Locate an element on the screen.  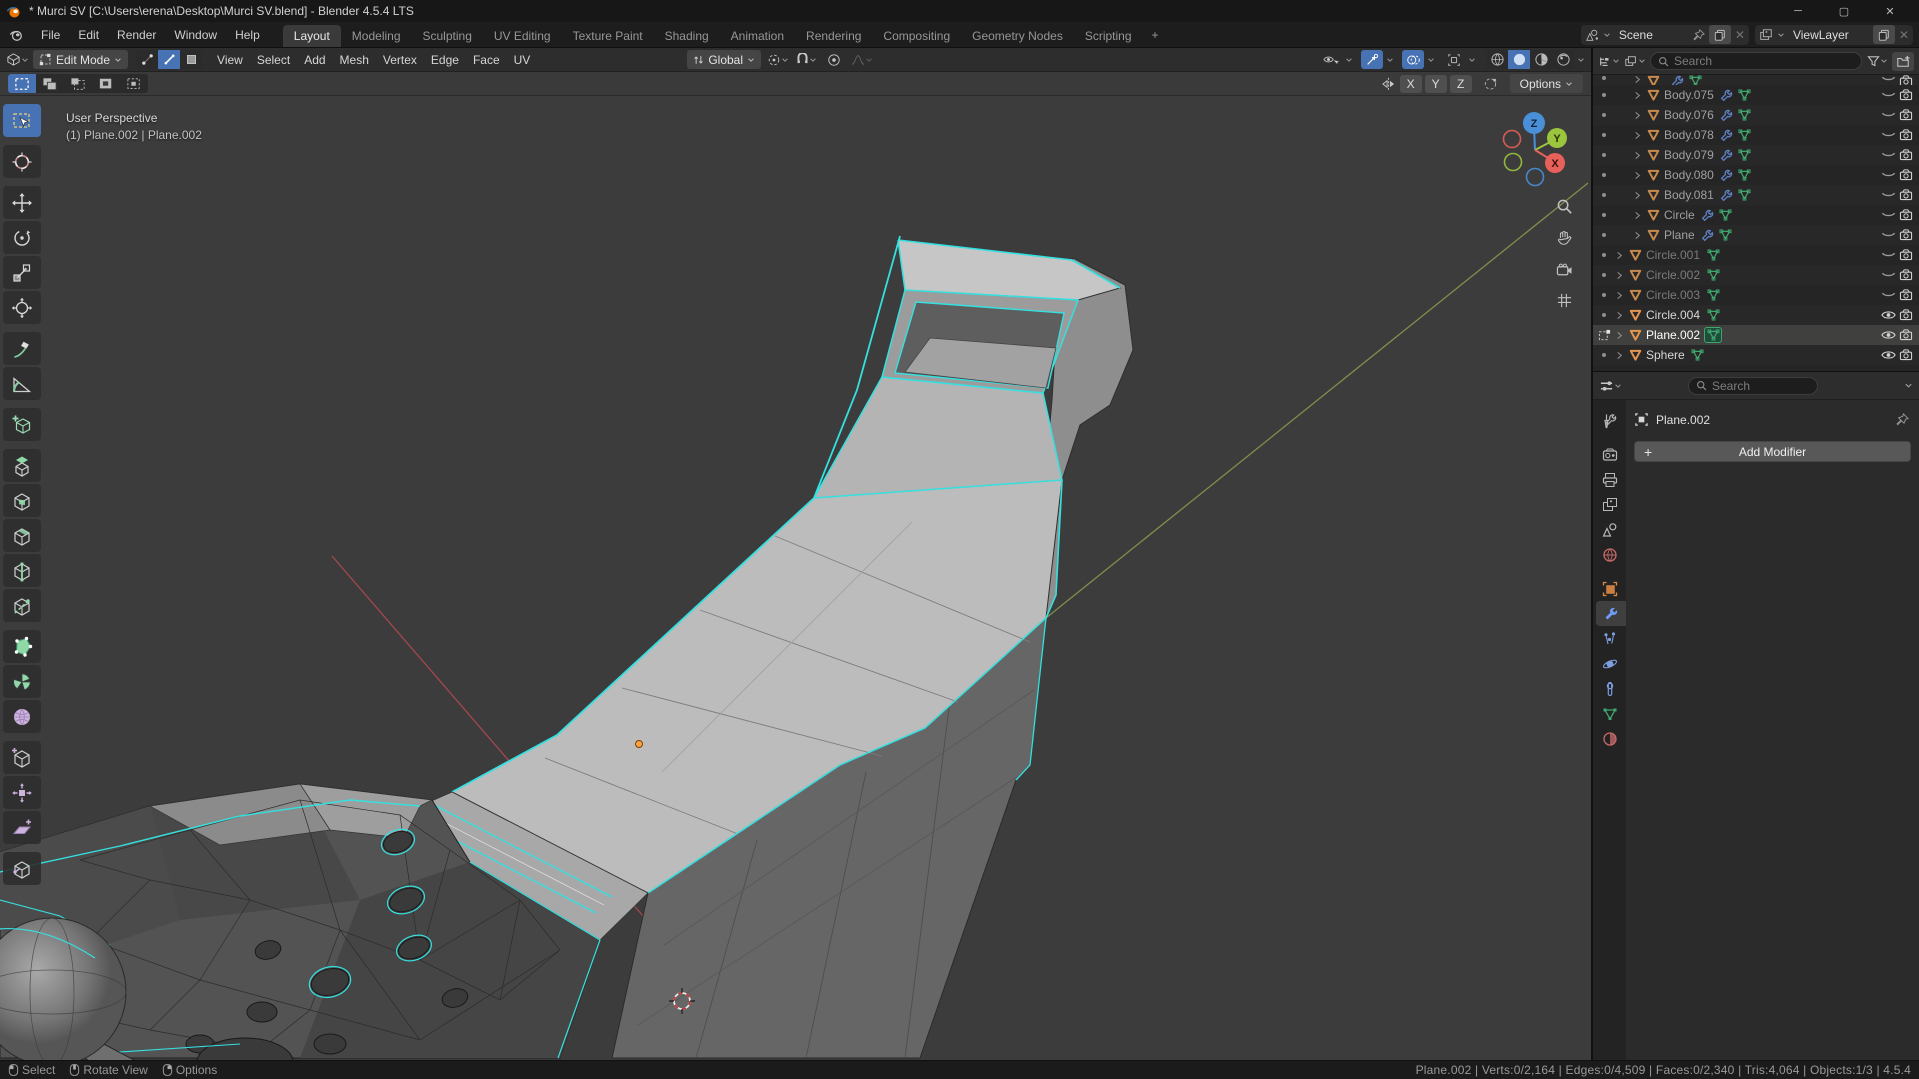
solid-shading-button is located at coordinates (1519, 59).